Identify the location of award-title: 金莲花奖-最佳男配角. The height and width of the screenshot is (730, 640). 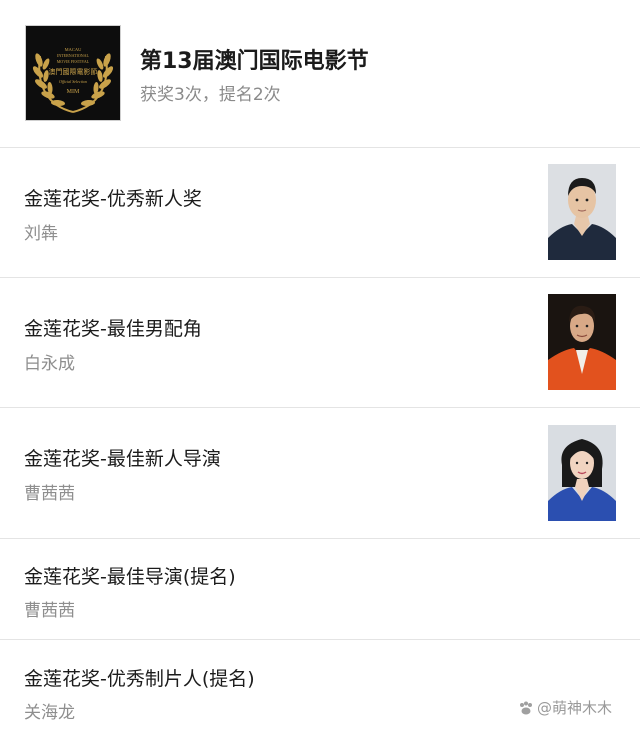
(113, 329).